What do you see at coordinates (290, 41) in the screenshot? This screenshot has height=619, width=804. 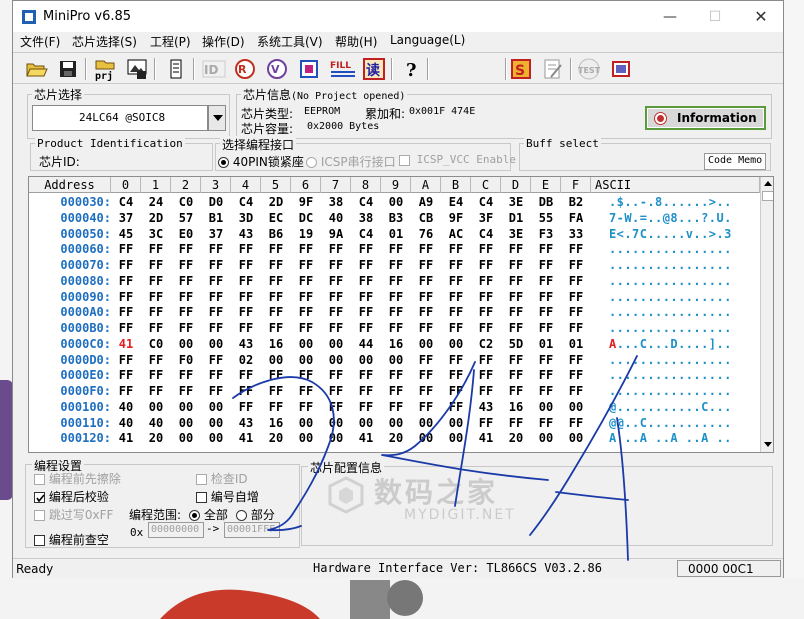 I see `menu-system-tools: 系统工具(V)` at bounding box center [290, 41].